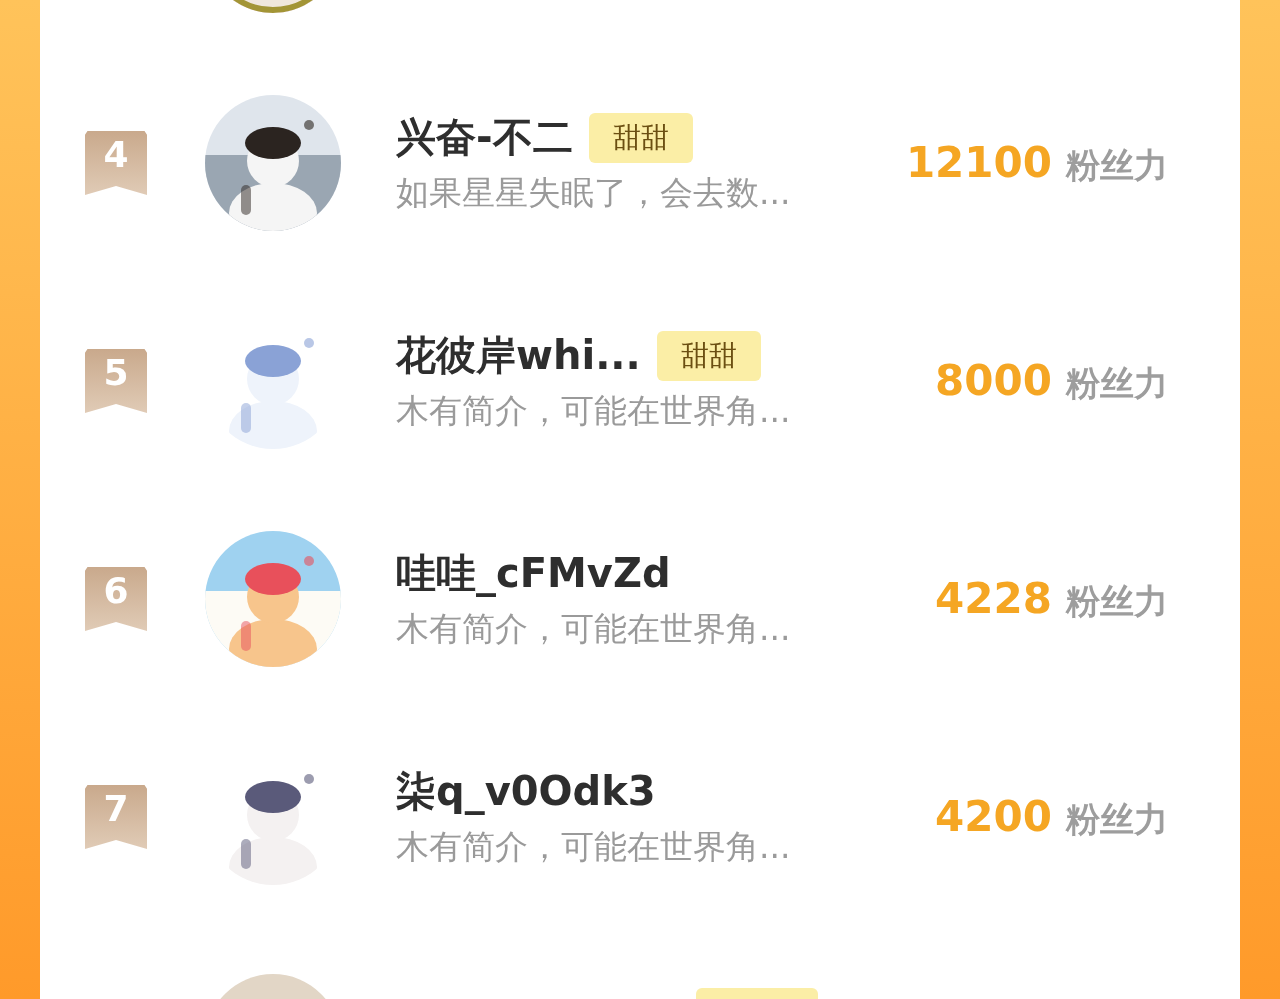 This screenshot has height=999, width=1280. What do you see at coordinates (526, 792) in the screenshot?
I see `user-name: 柒q_v0Odk3` at bounding box center [526, 792].